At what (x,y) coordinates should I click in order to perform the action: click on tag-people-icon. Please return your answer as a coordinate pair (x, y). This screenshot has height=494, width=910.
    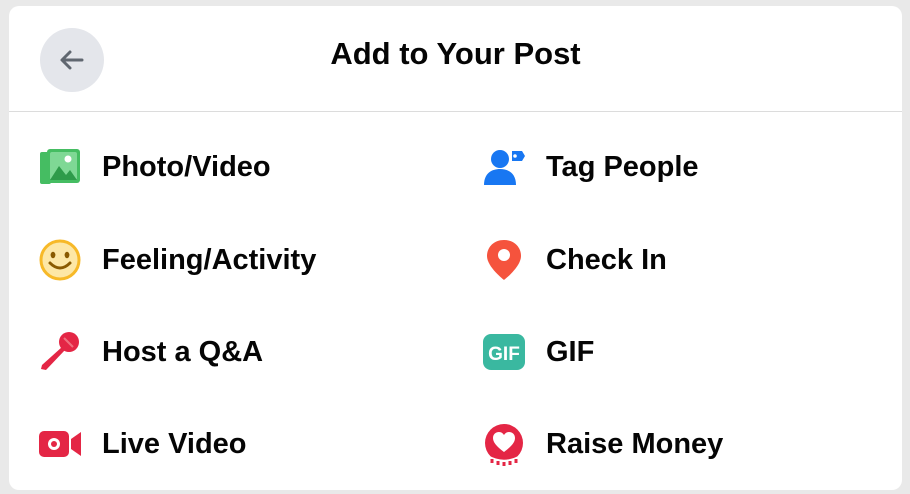
    Looking at the image, I should click on (504, 167).